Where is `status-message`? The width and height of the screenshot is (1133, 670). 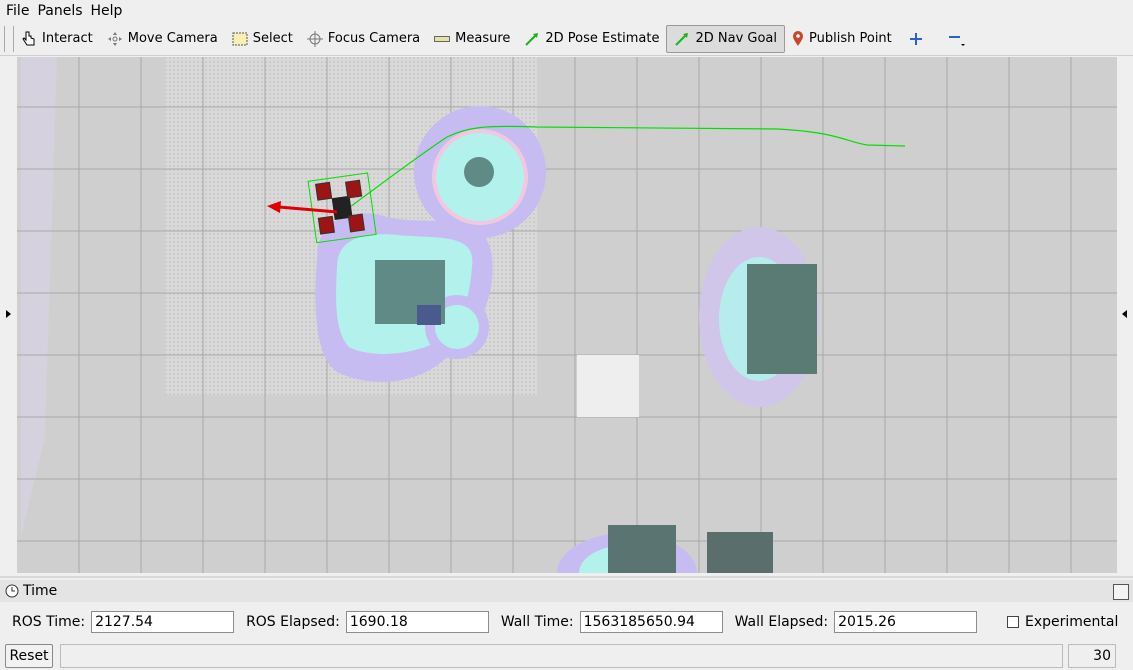
status-message is located at coordinates (561, 656).